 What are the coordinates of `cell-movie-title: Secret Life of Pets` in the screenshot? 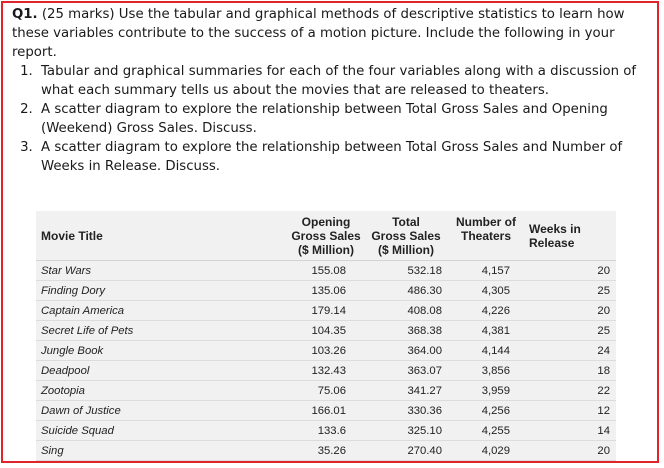 It's located at (161, 330).